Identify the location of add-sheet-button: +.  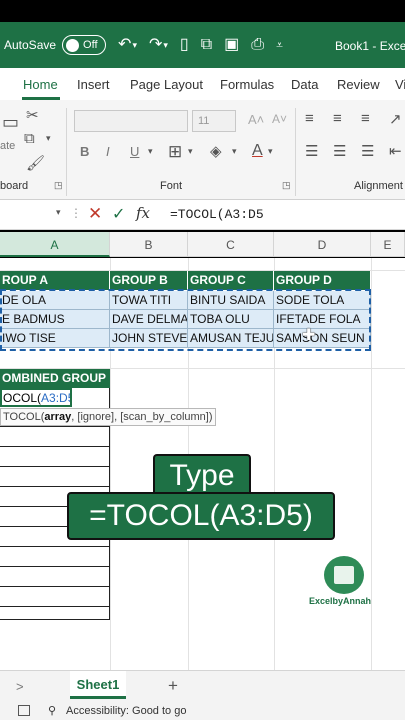
(173, 686).